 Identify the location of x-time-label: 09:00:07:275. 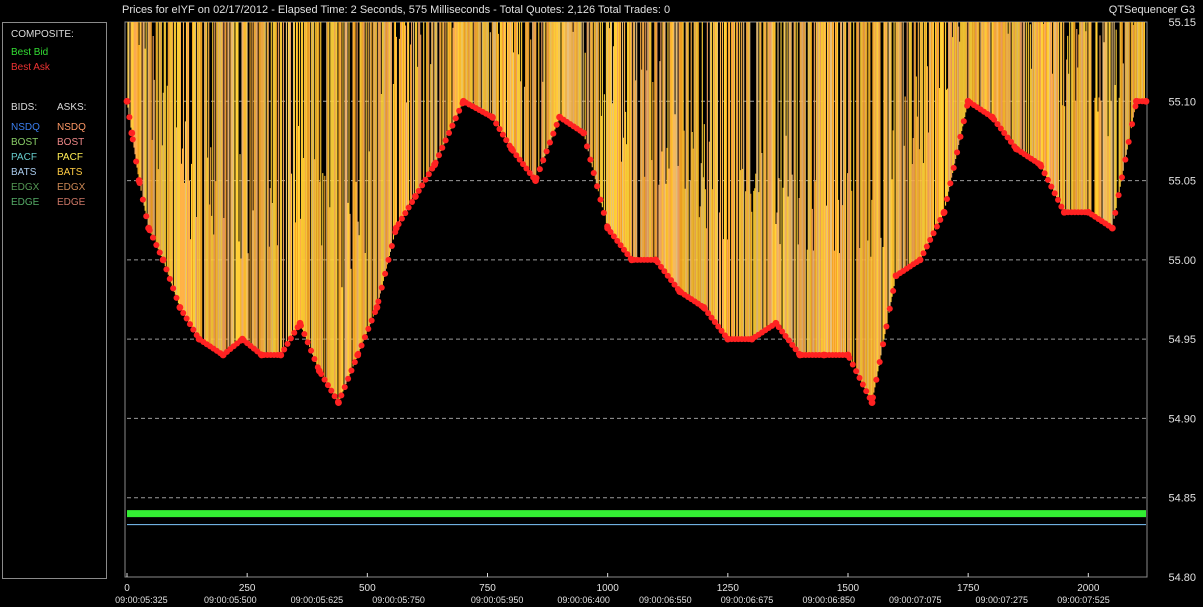
(1002, 600).